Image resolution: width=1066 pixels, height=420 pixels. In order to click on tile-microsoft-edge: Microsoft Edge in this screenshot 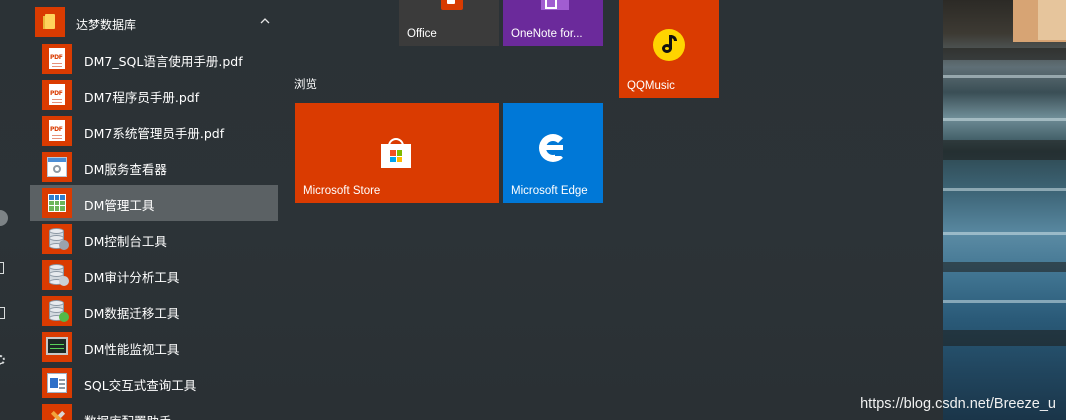, I will do `click(553, 153)`.